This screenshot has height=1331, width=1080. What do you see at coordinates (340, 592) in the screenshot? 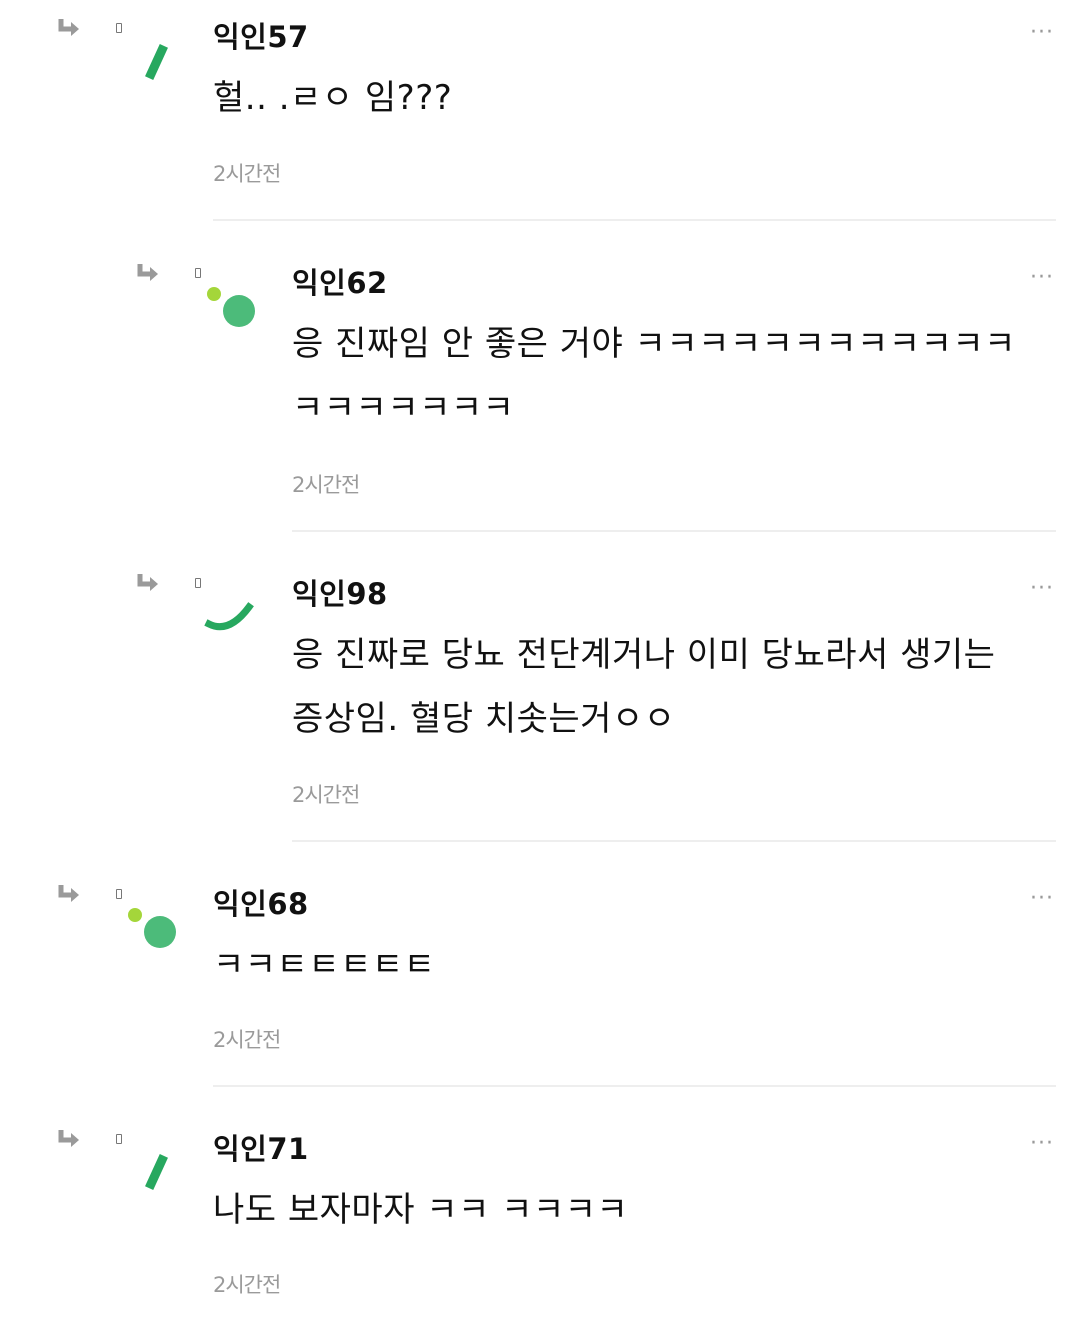
I see `nickname: 익인98` at bounding box center [340, 592].